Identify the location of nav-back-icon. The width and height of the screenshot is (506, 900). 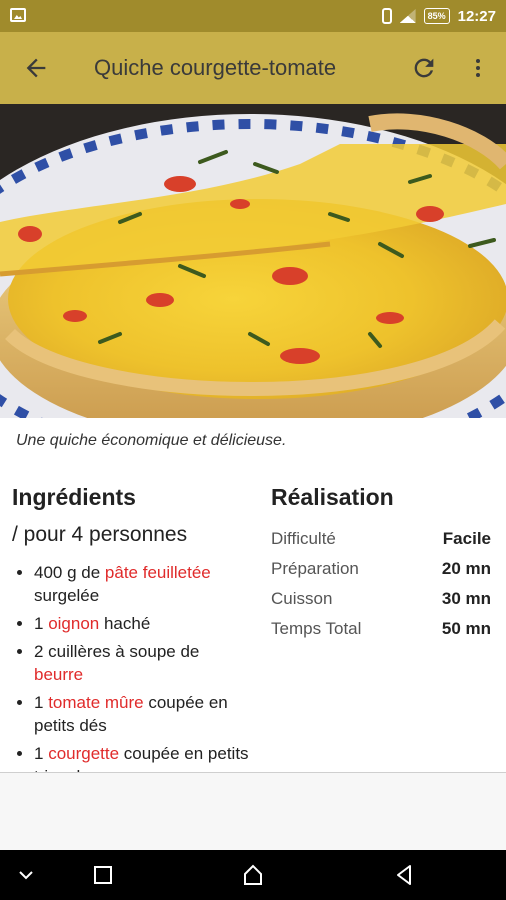
(404, 875).